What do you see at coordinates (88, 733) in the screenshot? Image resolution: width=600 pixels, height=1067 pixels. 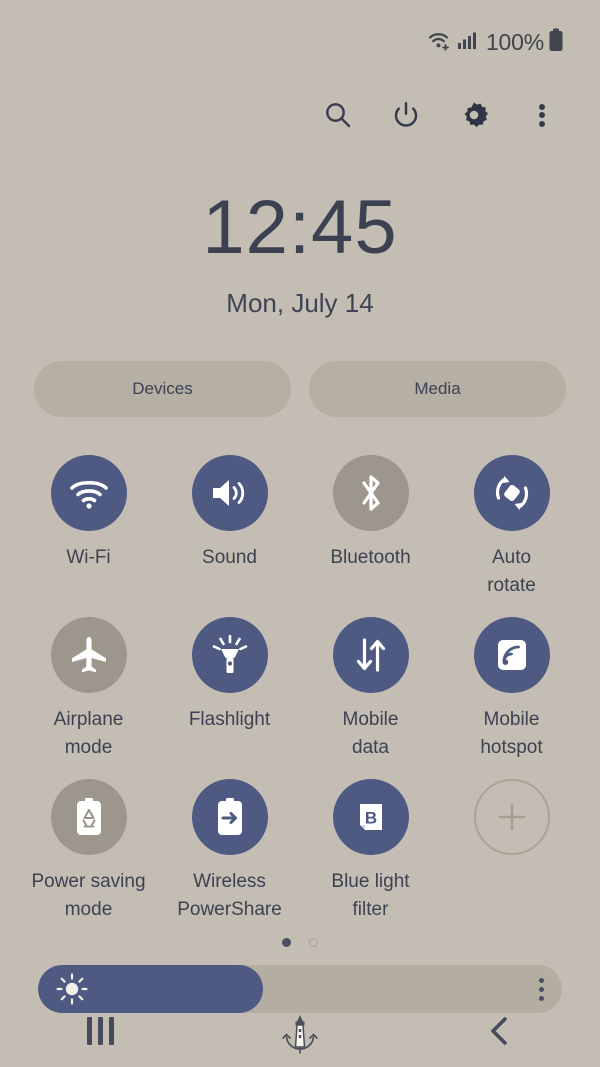 I see `tile-label: Airplane mode` at bounding box center [88, 733].